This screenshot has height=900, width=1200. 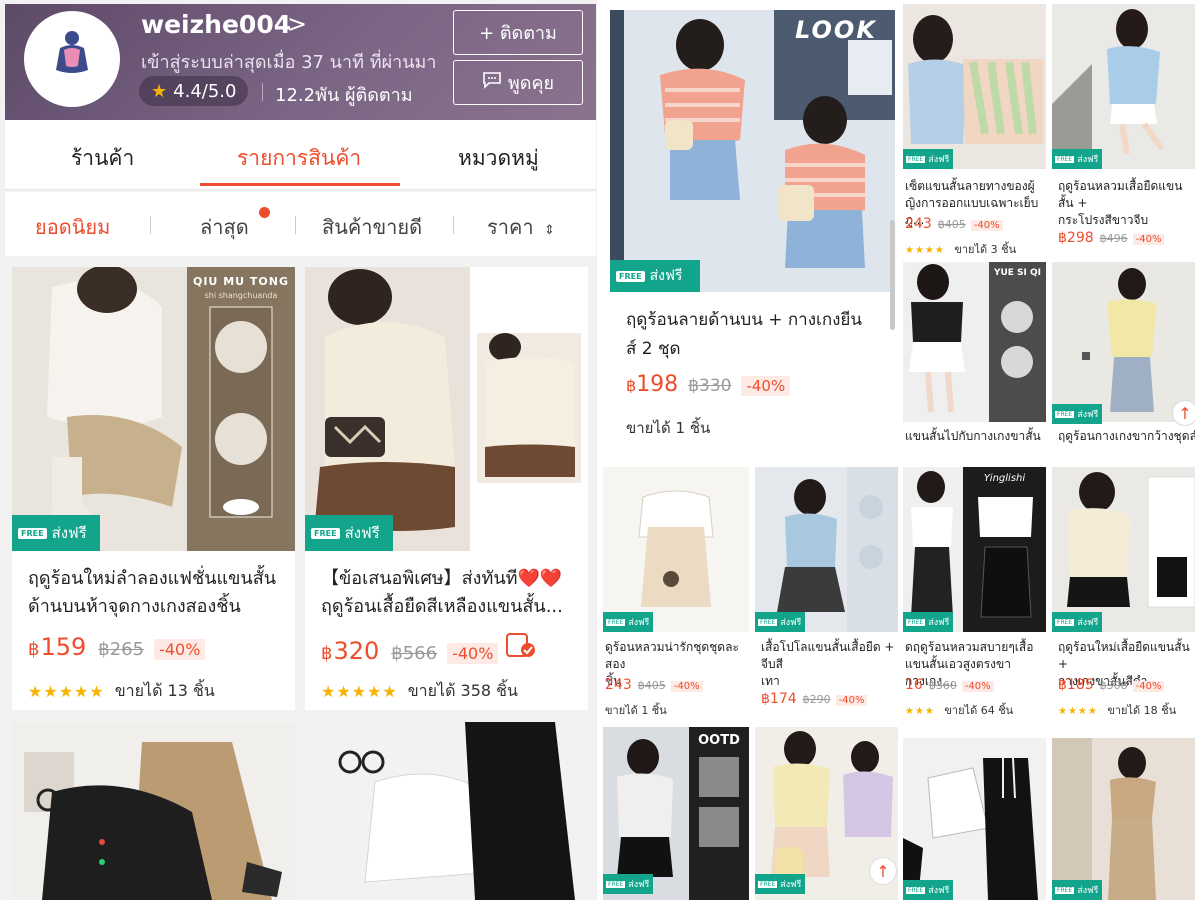 I want to click on original-price: ฿290, so click(x=816, y=699).